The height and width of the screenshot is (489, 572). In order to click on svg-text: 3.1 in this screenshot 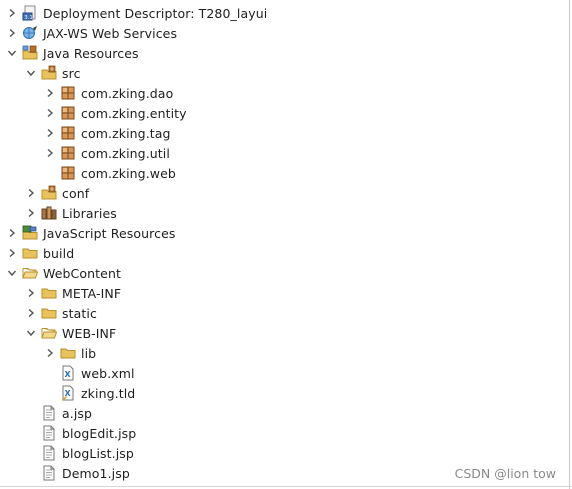, I will do `click(28, 18)`.